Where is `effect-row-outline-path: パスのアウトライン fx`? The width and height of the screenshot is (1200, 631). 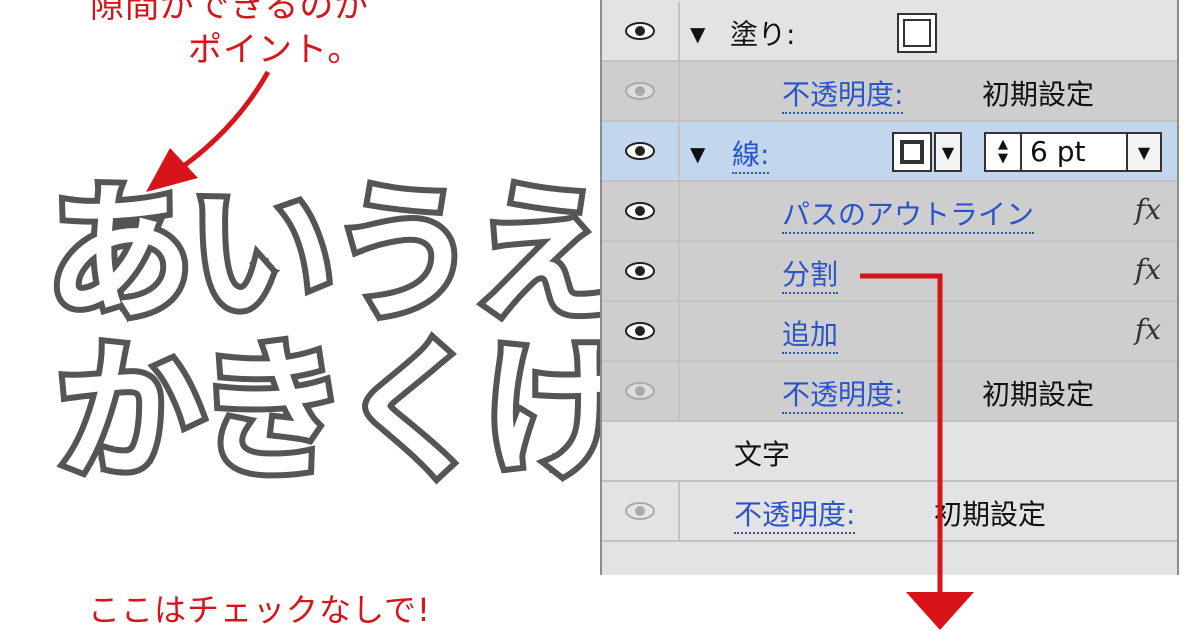 effect-row-outline-path: パスのアウトライン fx is located at coordinates (889, 212).